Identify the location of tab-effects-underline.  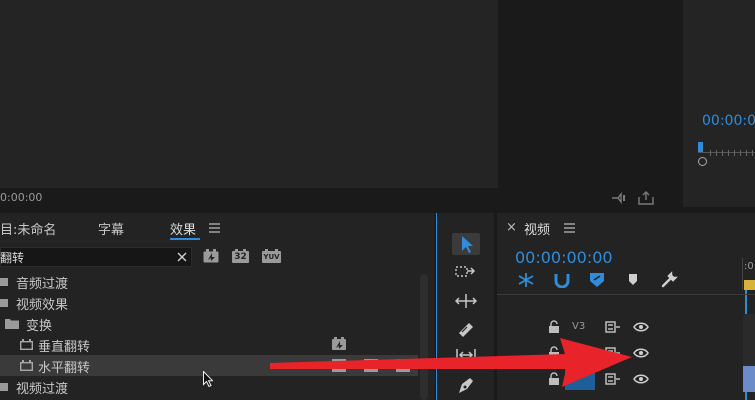
(185, 239).